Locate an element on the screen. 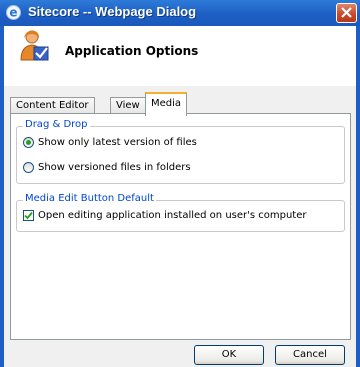  checkmark-icon is located at coordinates (28, 215).